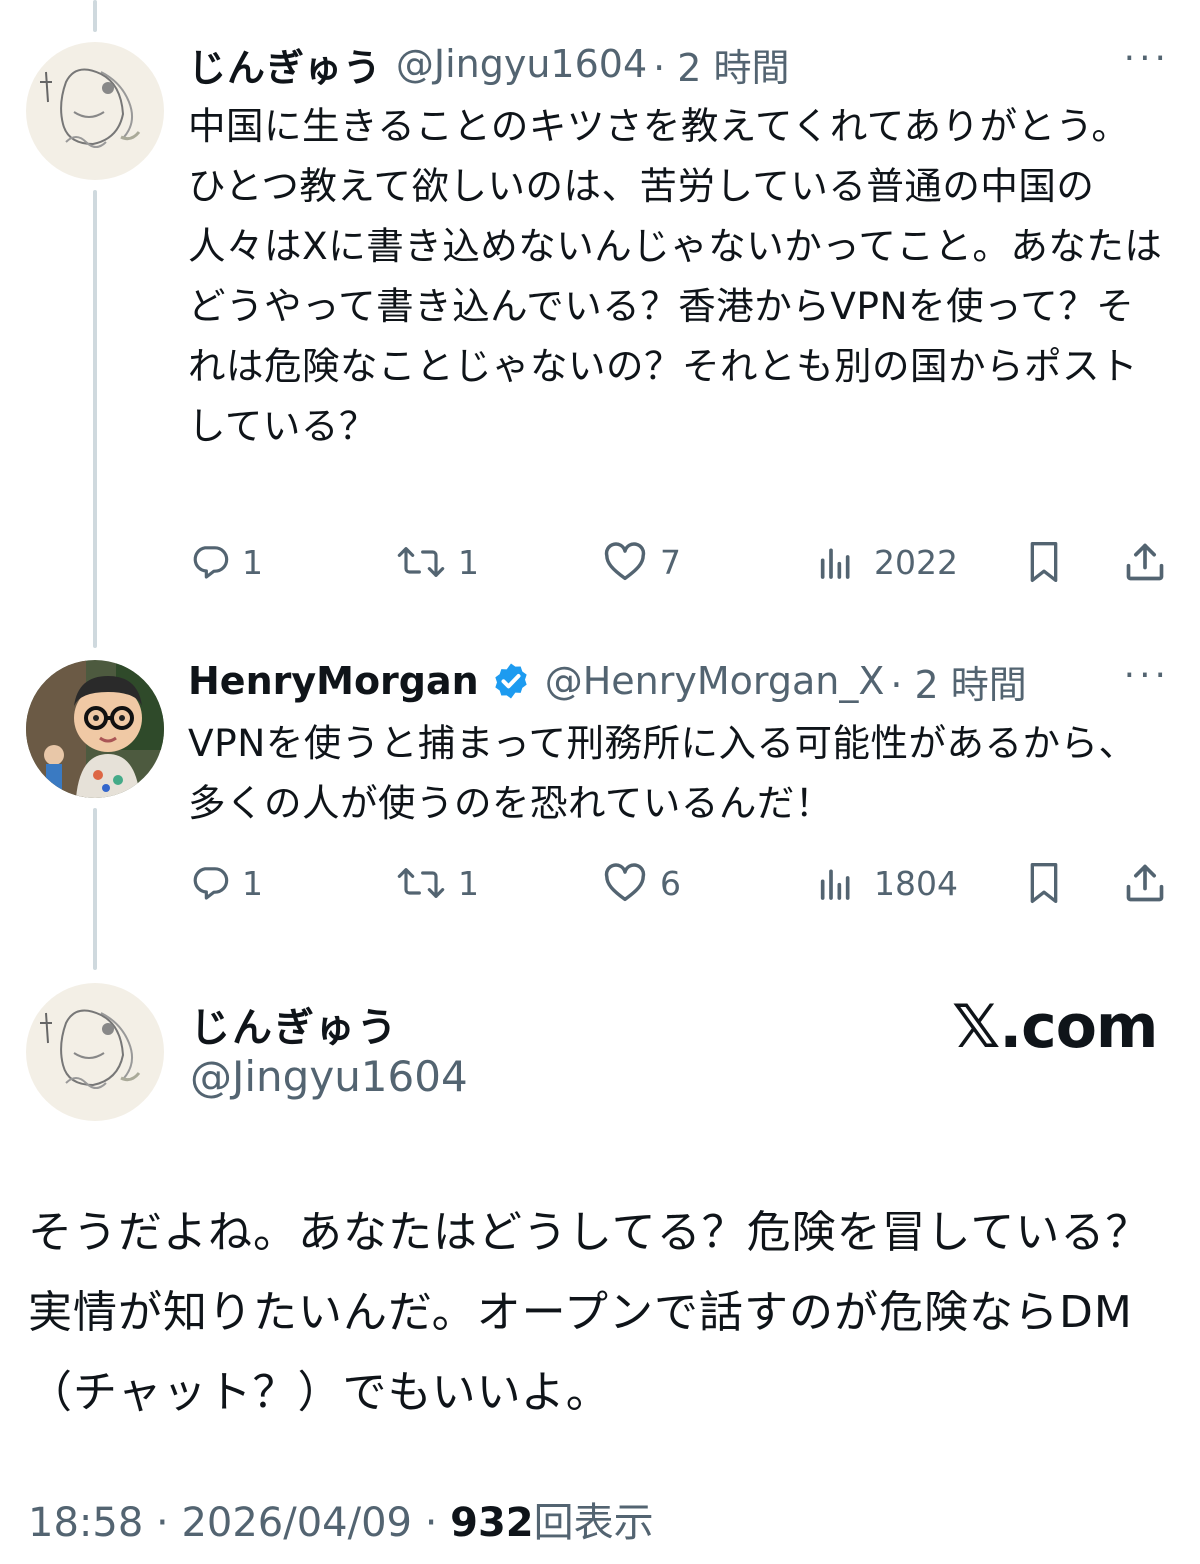 Image resolution: width=1200 pixels, height=1564 pixels. I want to click on tweet-meta: 18:58 · 2026/04/09 · 932回表示, so click(341, 1519).